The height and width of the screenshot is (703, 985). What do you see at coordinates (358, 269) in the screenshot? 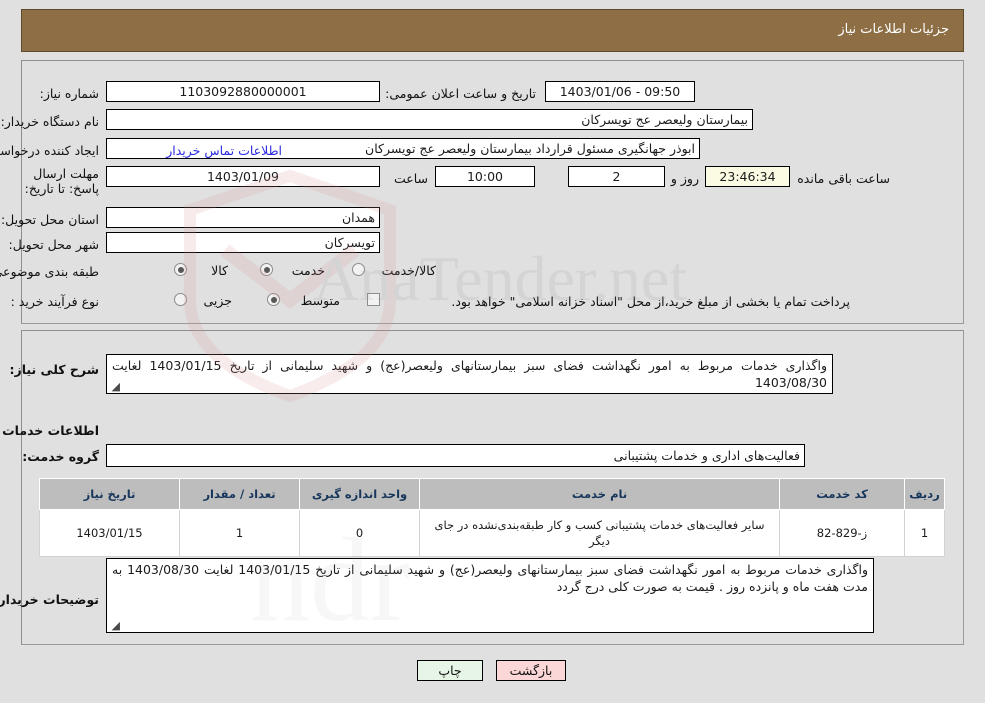
I see `radio-category-kala-khedmat` at bounding box center [358, 269].